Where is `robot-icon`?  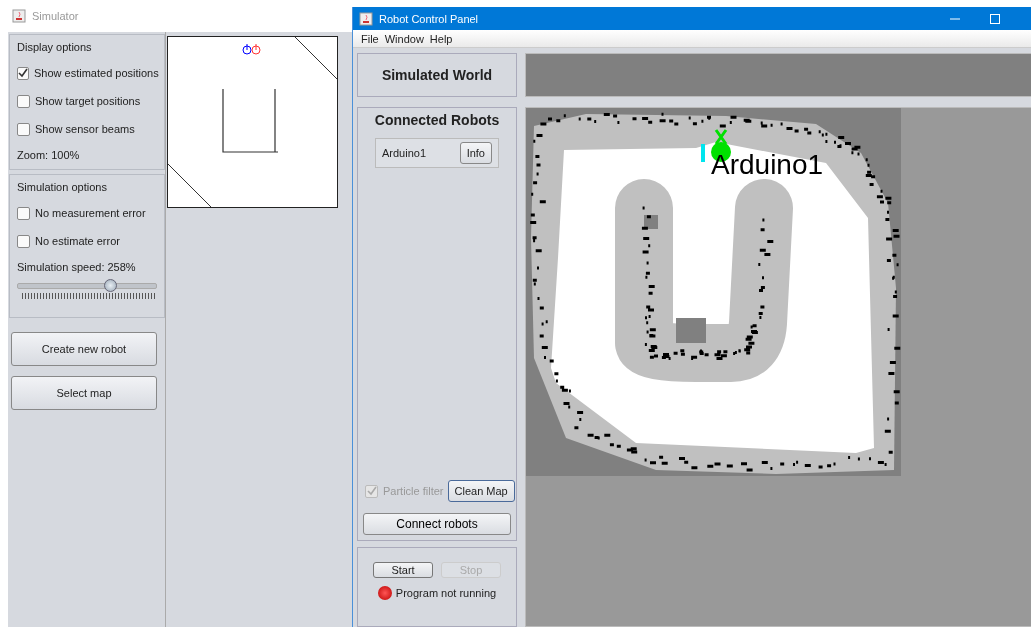
robot-icon is located at coordinates (251, 49).